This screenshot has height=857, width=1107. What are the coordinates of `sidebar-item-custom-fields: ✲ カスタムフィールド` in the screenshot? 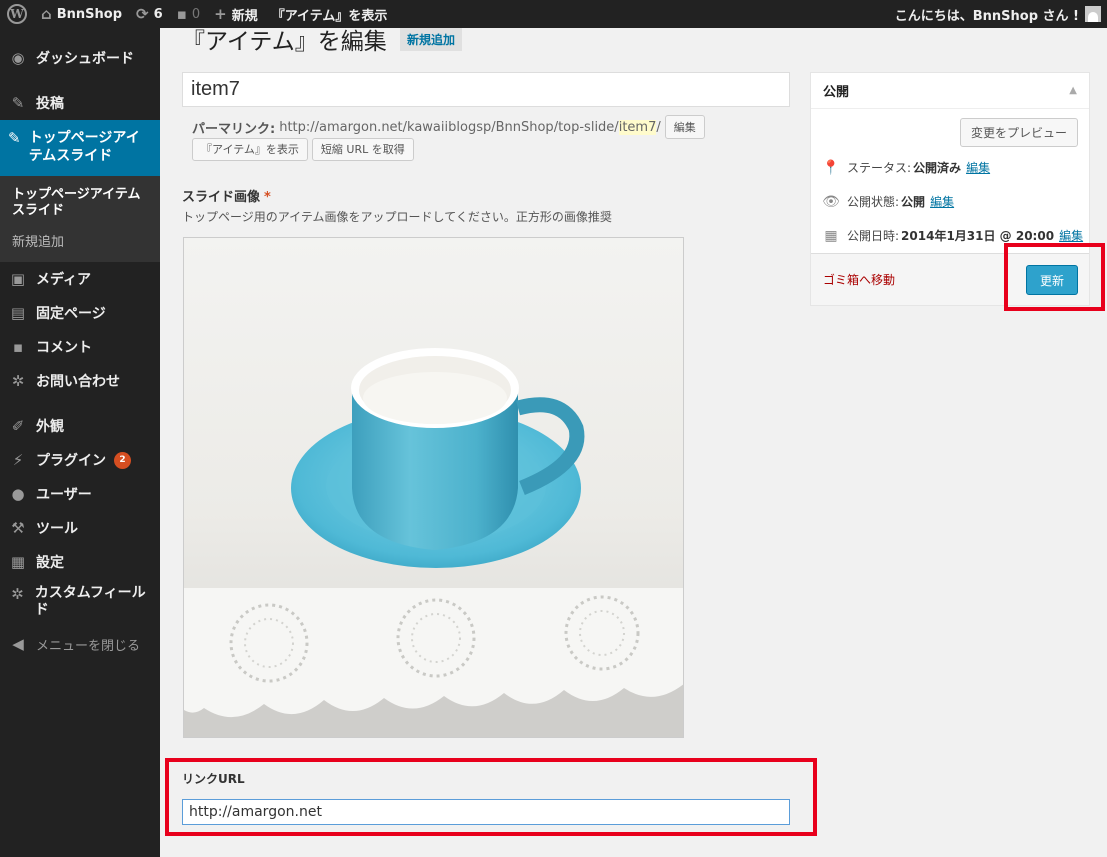 It's located at (80, 603).